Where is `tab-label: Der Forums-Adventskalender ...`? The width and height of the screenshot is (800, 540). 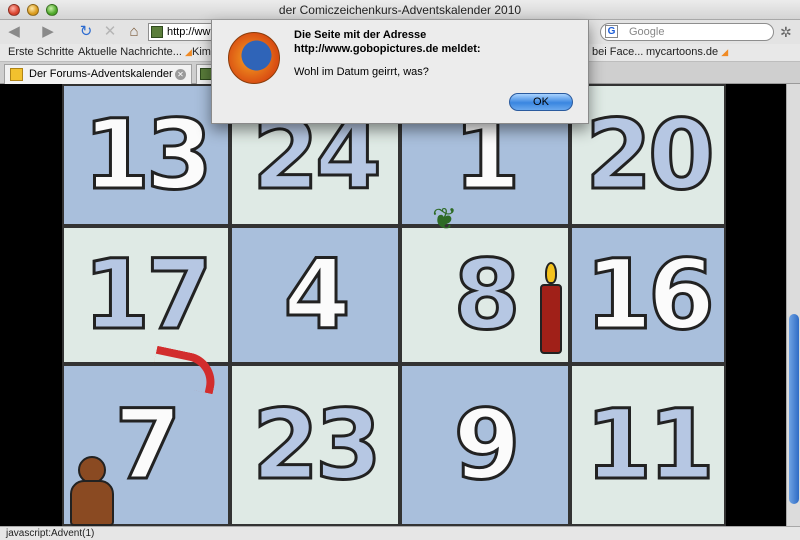 tab-label: Der Forums-Adventskalender ... is located at coordinates (107, 74).